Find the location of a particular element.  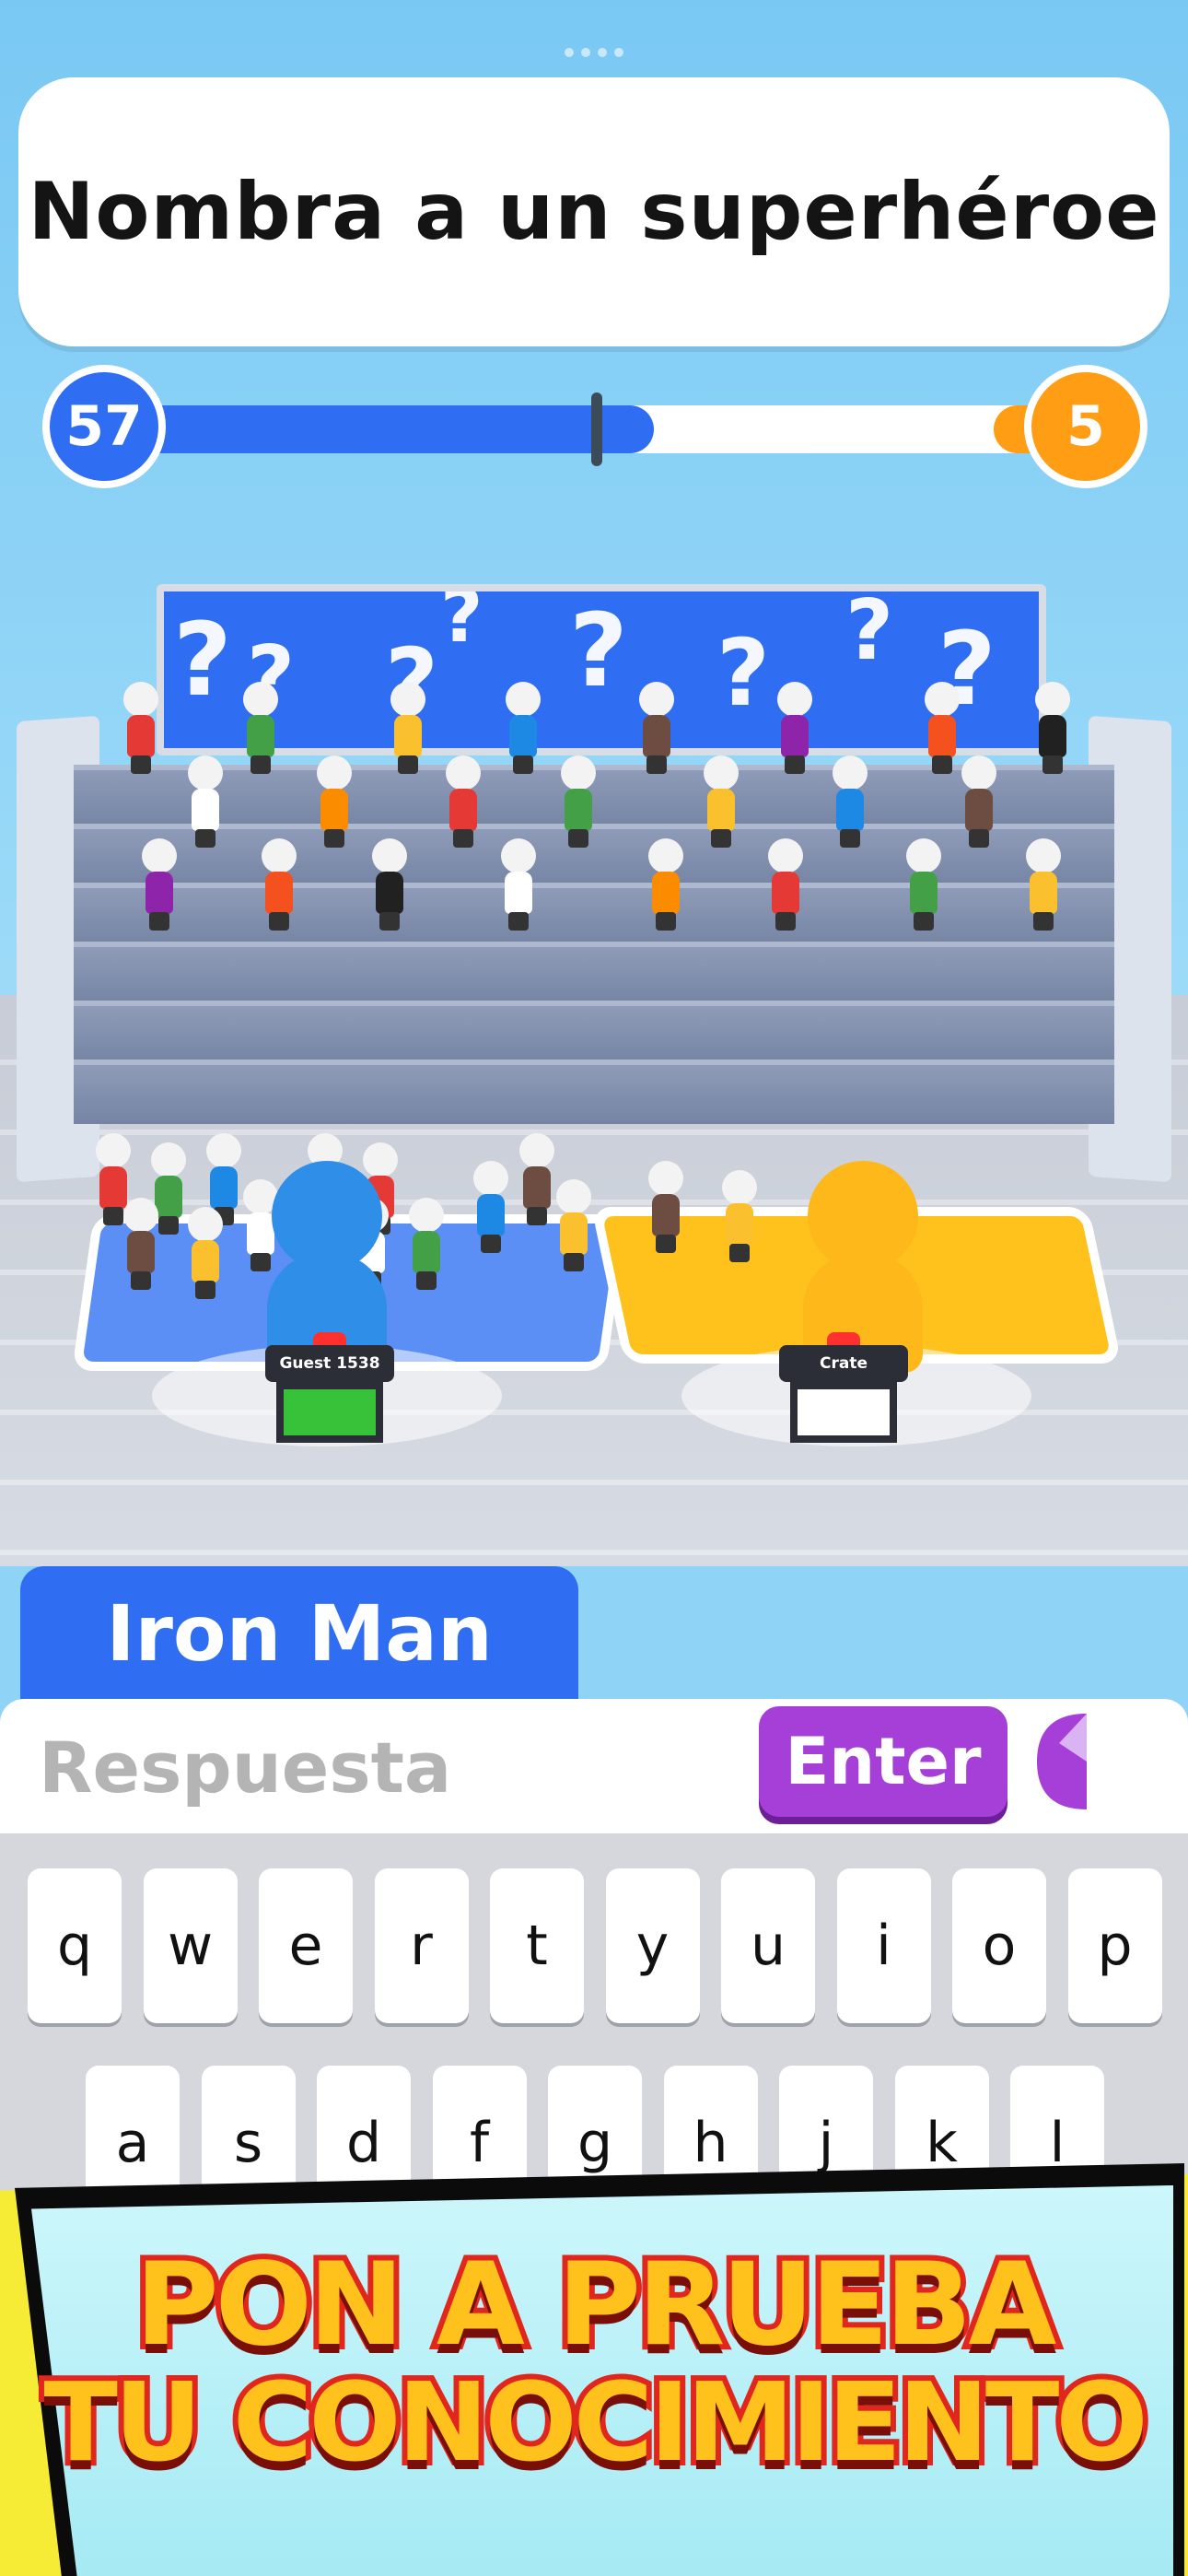

promo-headline: PON A PRUEBA TU CONOCIMIENTO is located at coordinates (594, 2362).